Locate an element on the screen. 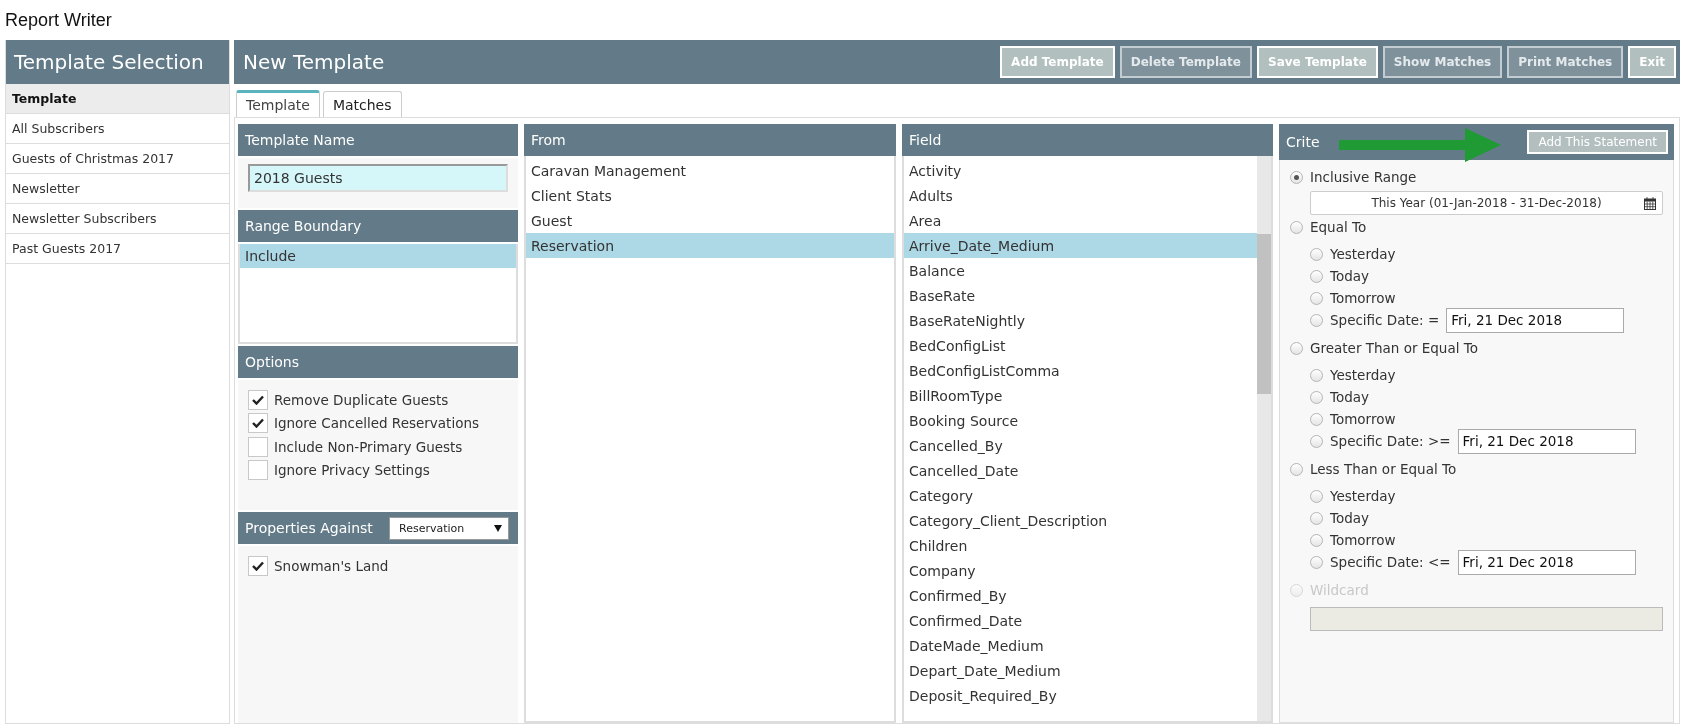 The width and height of the screenshot is (1685, 724). radio-label: Equal To is located at coordinates (1338, 227).